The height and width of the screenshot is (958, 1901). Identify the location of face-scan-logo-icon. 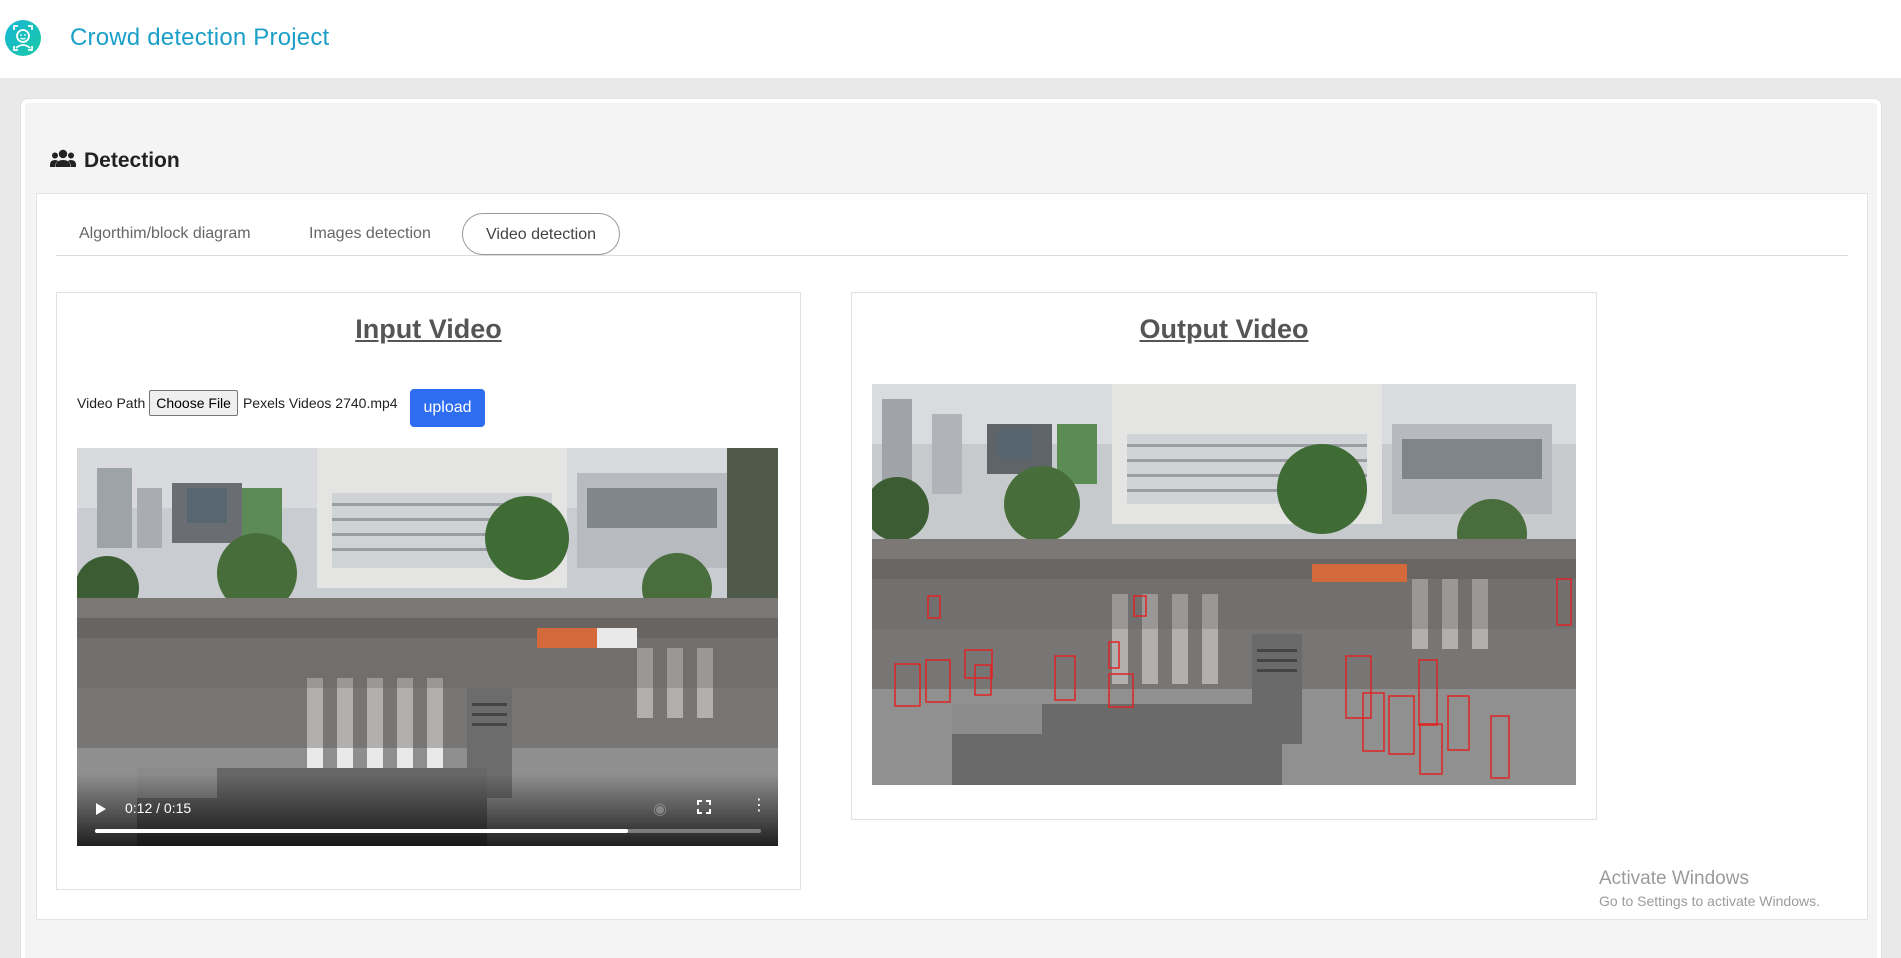
(23, 38).